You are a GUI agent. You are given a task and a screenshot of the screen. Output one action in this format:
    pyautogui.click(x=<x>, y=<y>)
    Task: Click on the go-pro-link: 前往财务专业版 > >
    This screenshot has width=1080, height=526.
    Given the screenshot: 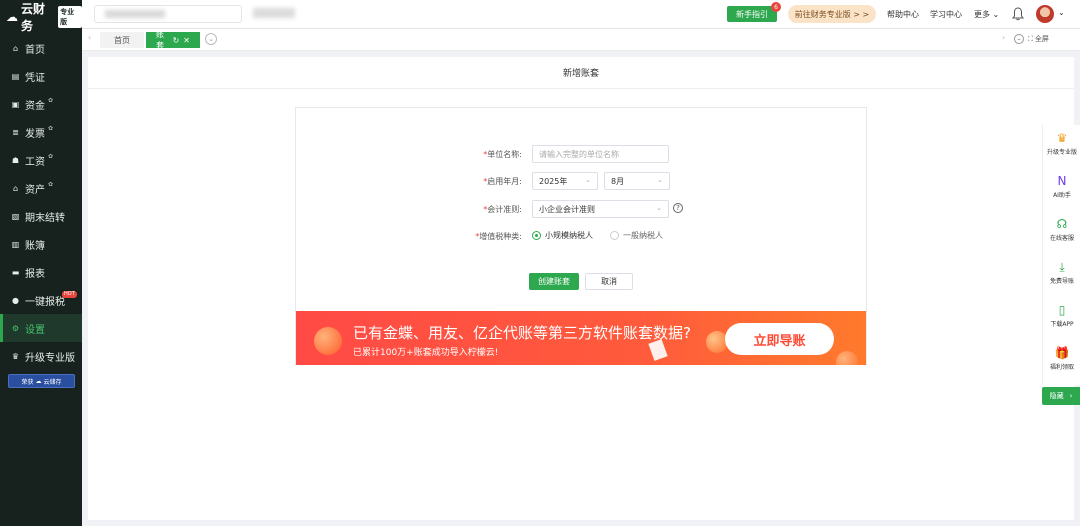 What is the action you would take?
    pyautogui.click(x=832, y=14)
    